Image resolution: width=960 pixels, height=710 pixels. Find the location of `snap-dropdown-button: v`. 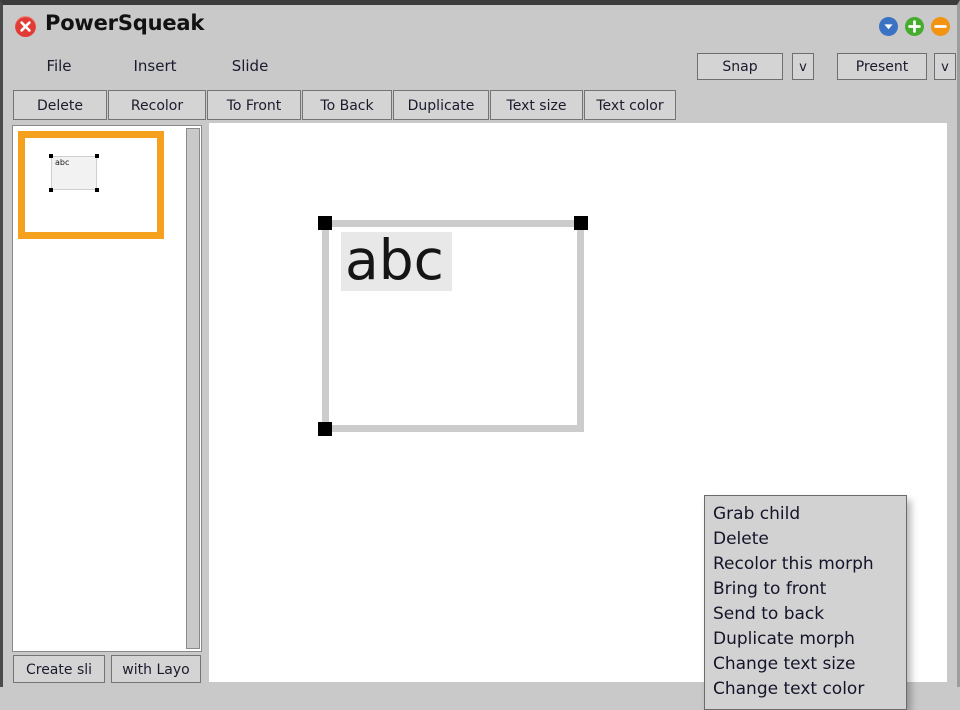

snap-dropdown-button: v is located at coordinates (803, 66).